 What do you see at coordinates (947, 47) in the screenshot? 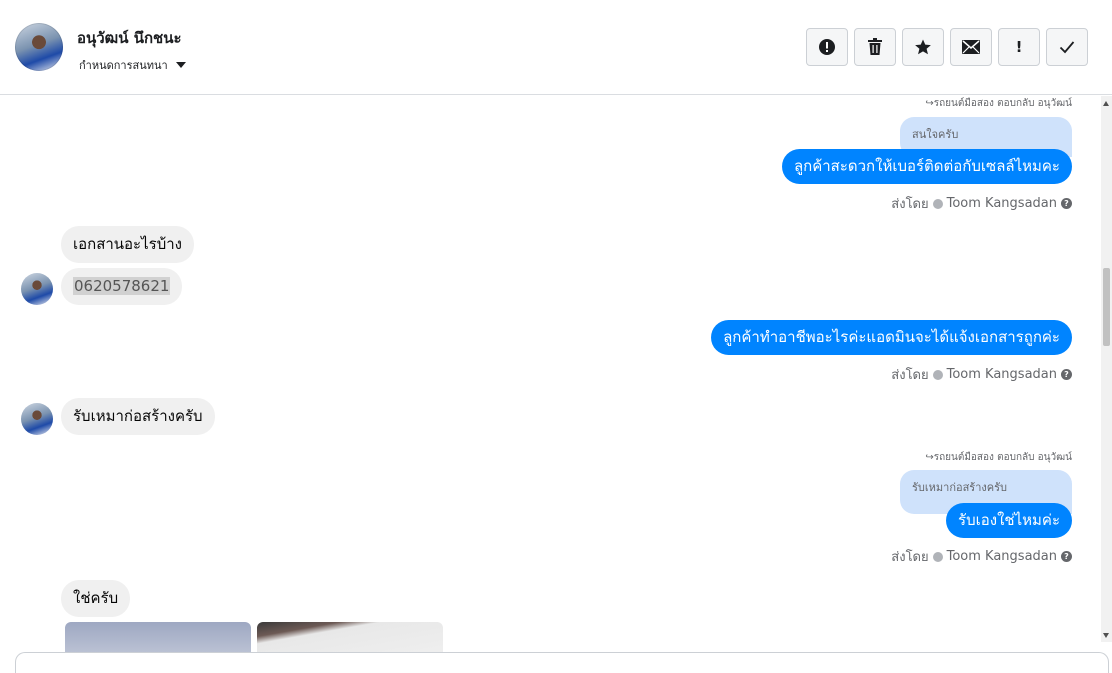
I see `action-toolbar: !` at bounding box center [947, 47].